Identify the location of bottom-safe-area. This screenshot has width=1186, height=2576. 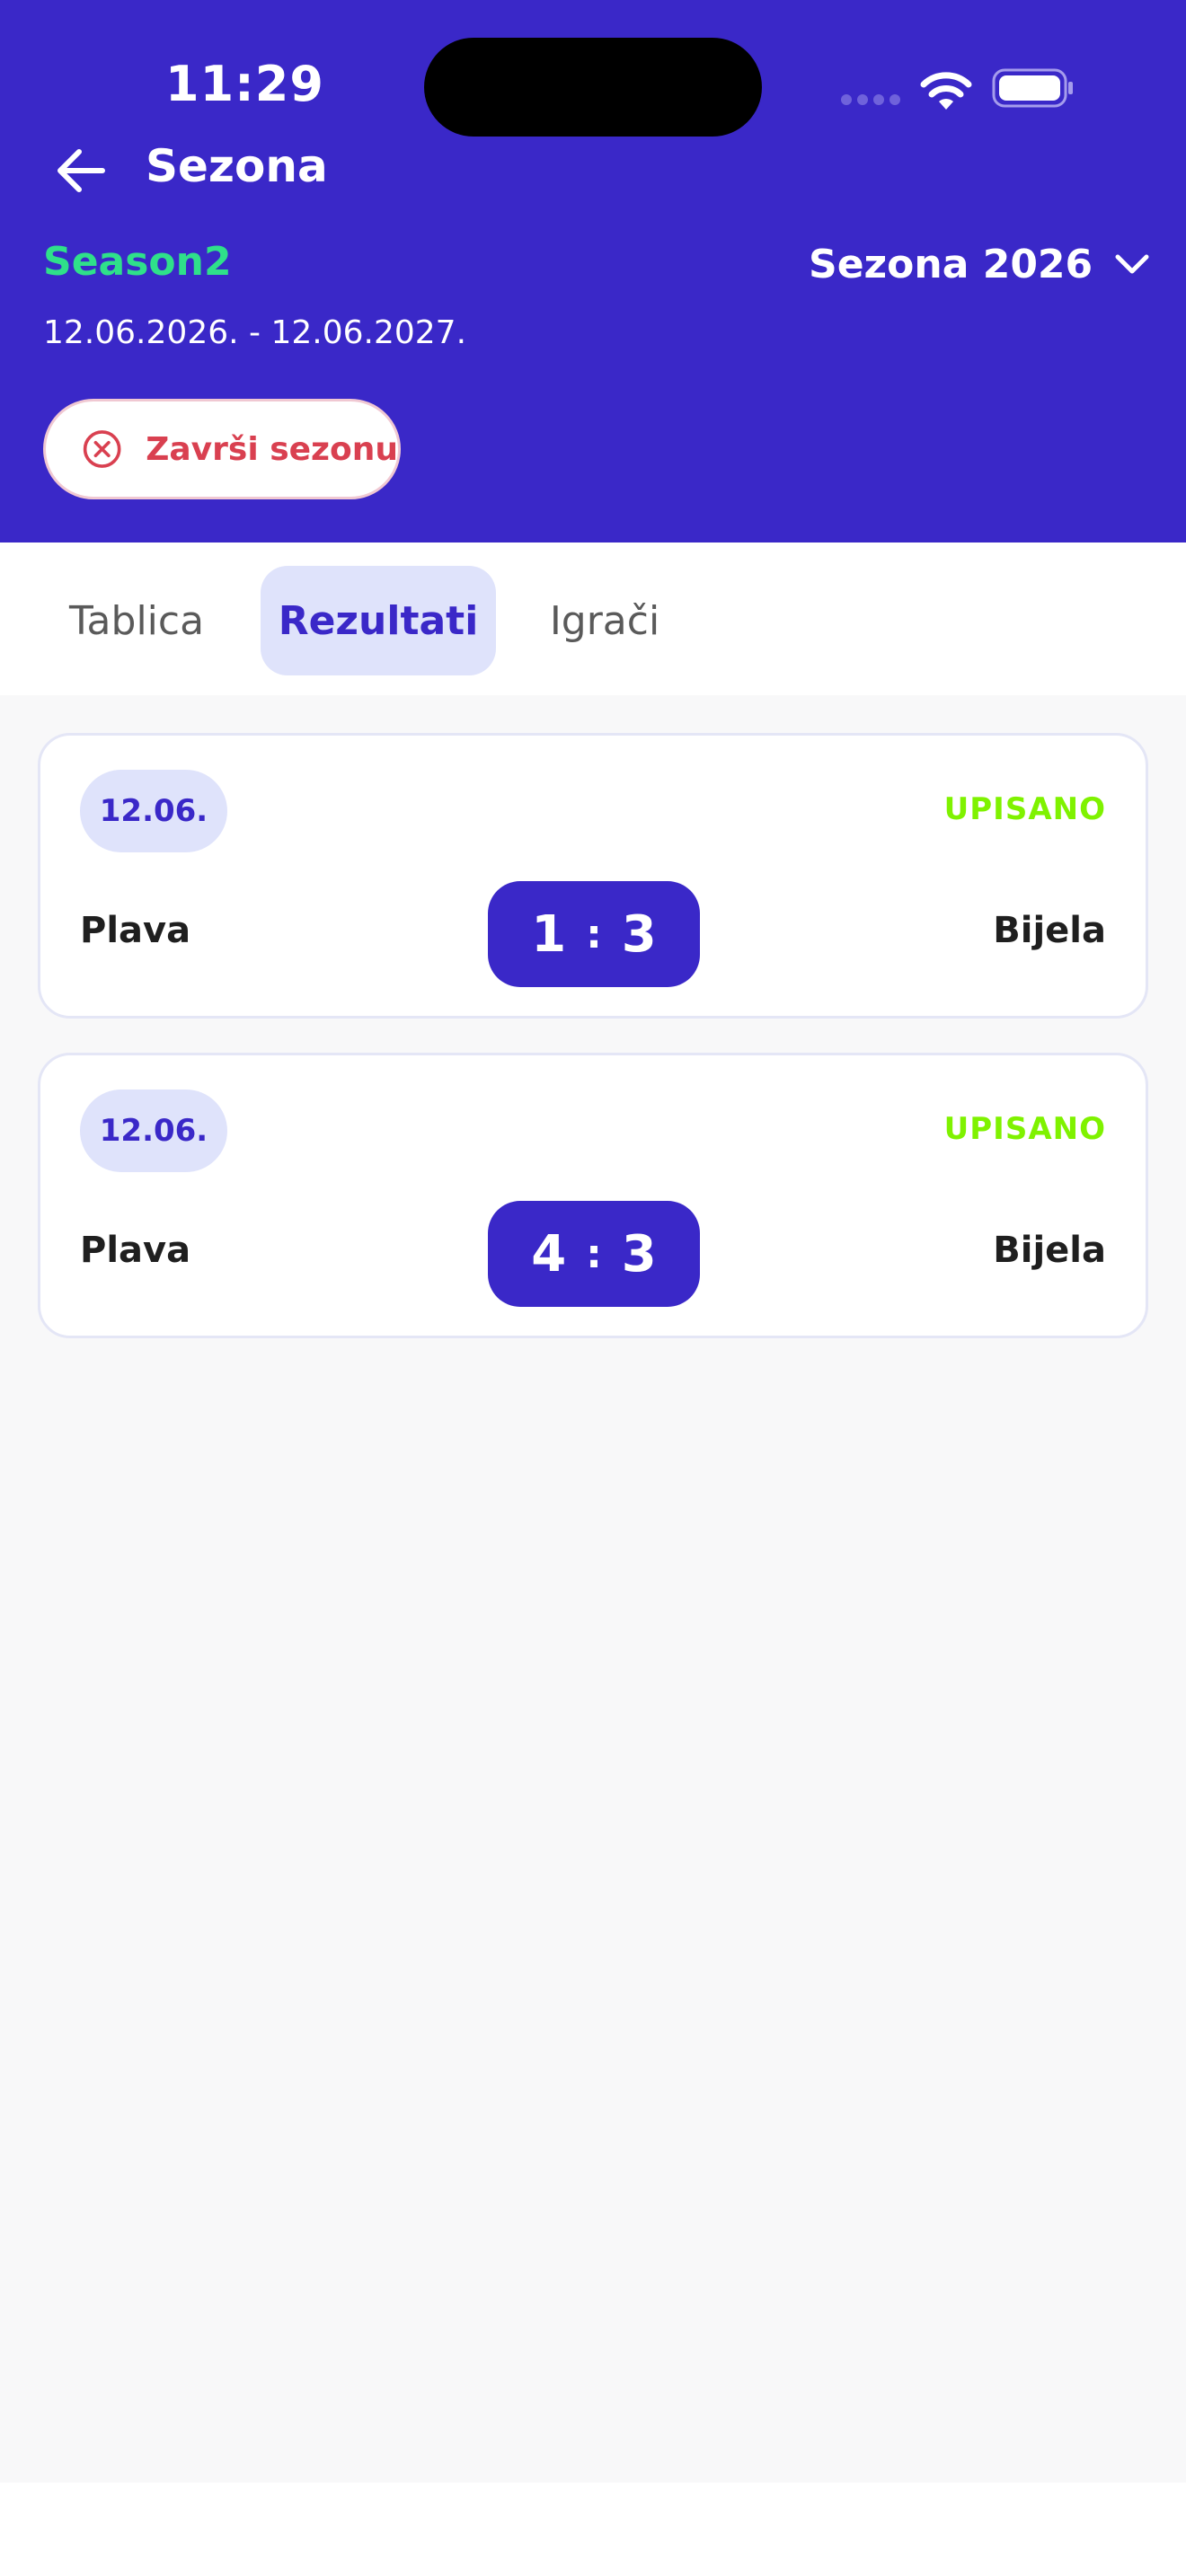
(593, 2529).